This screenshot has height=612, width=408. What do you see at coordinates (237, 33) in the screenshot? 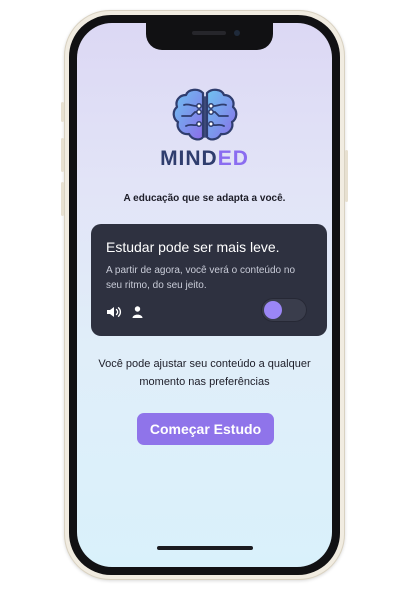
I see `front-camera` at bounding box center [237, 33].